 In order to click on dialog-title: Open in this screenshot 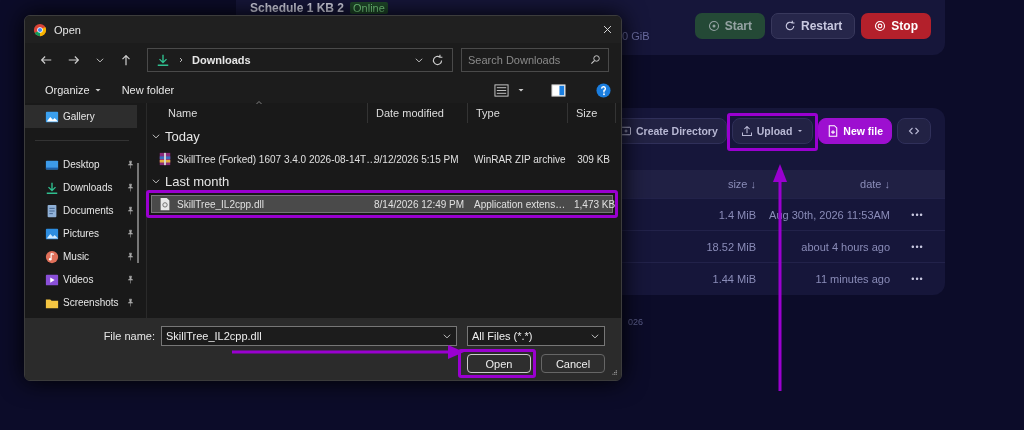, I will do `click(67, 29)`.